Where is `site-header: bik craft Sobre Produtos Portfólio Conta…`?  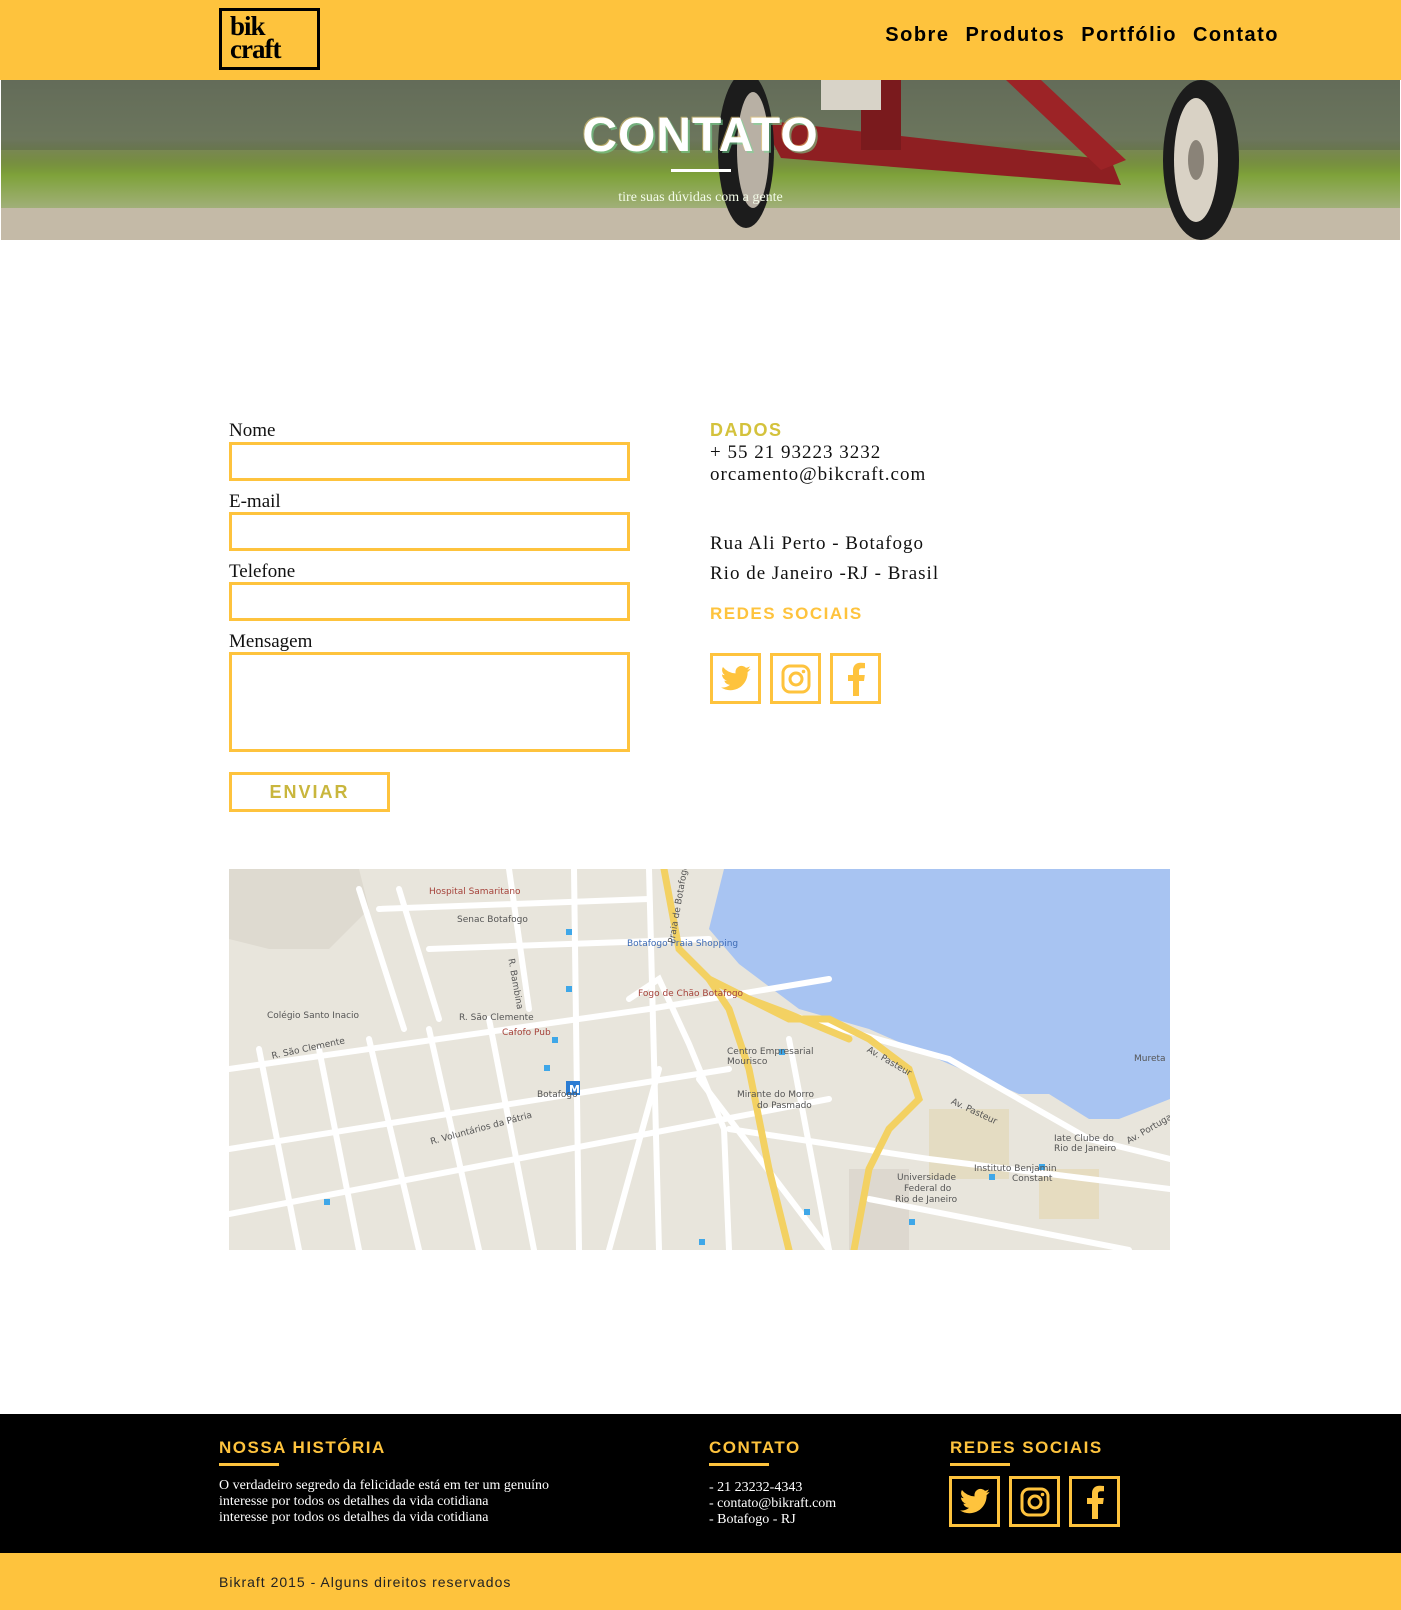 site-header: bik craft Sobre Produtos Portfólio Conta… is located at coordinates (700, 40).